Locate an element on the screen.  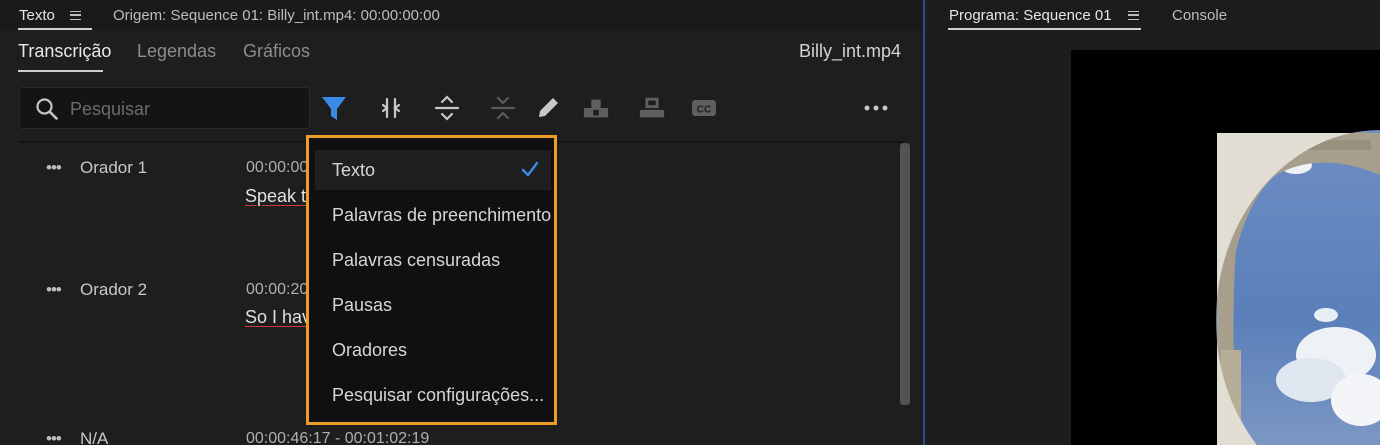
program-tab-underline is located at coordinates (1044, 29).